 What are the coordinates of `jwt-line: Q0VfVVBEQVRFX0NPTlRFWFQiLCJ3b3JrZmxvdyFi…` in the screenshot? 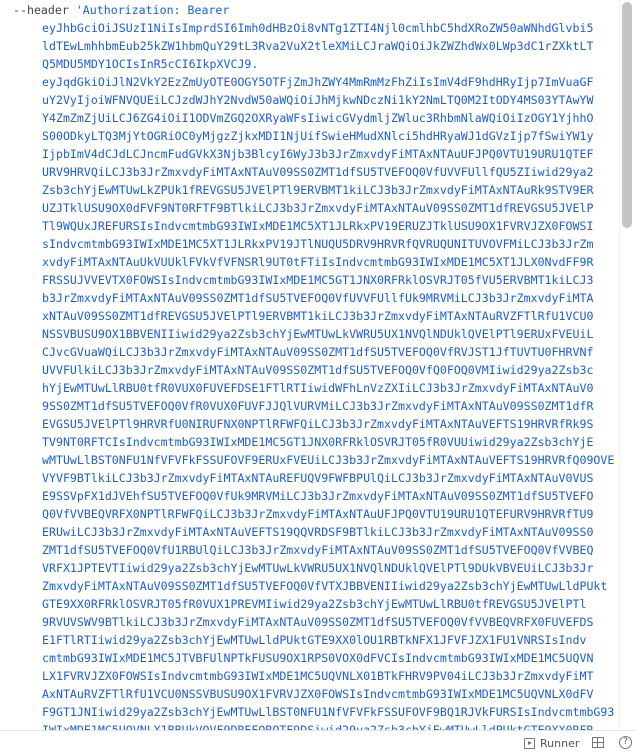 It's located at (318, 514).